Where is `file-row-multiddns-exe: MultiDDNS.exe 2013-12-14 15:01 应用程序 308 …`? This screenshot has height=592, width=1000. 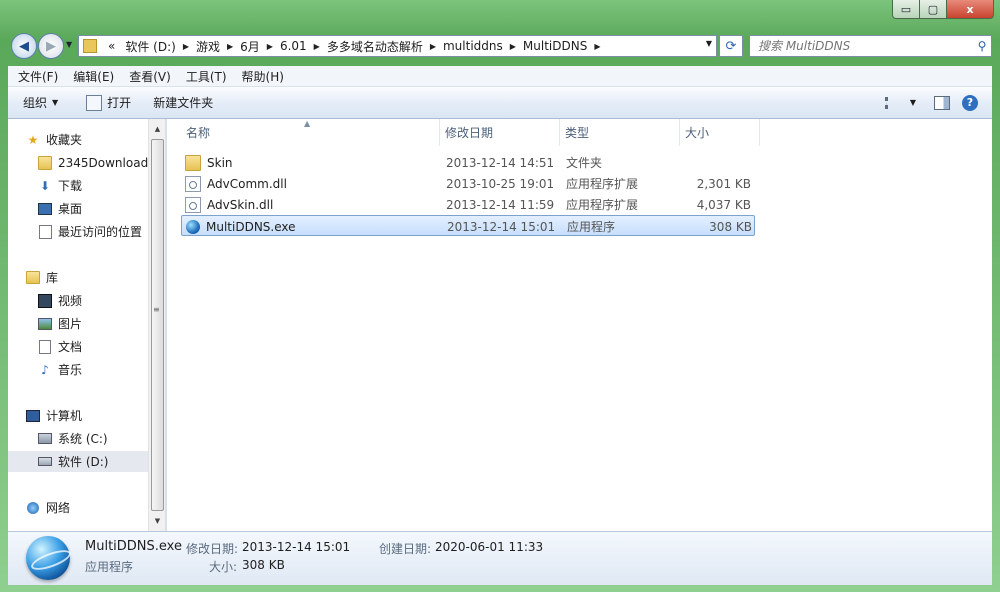 file-row-multiddns-exe: MultiDDNS.exe 2013-12-14 15:01 应用程序 308 … is located at coordinates (468, 225).